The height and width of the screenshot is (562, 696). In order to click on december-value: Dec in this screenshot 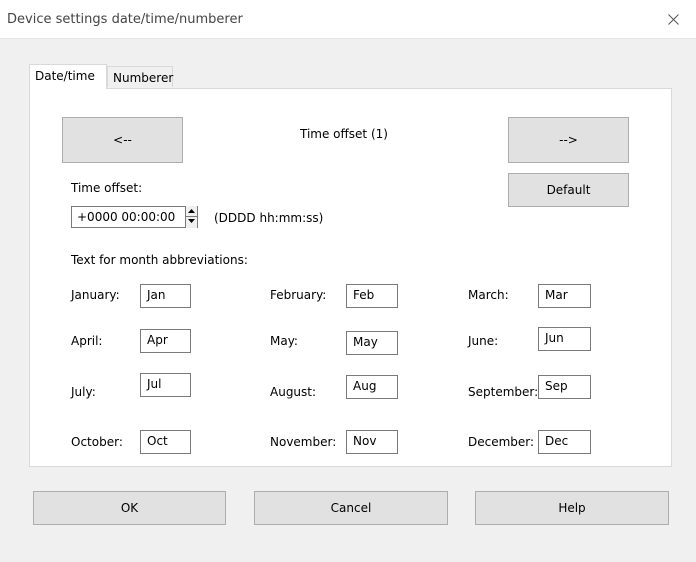, I will do `click(557, 441)`.